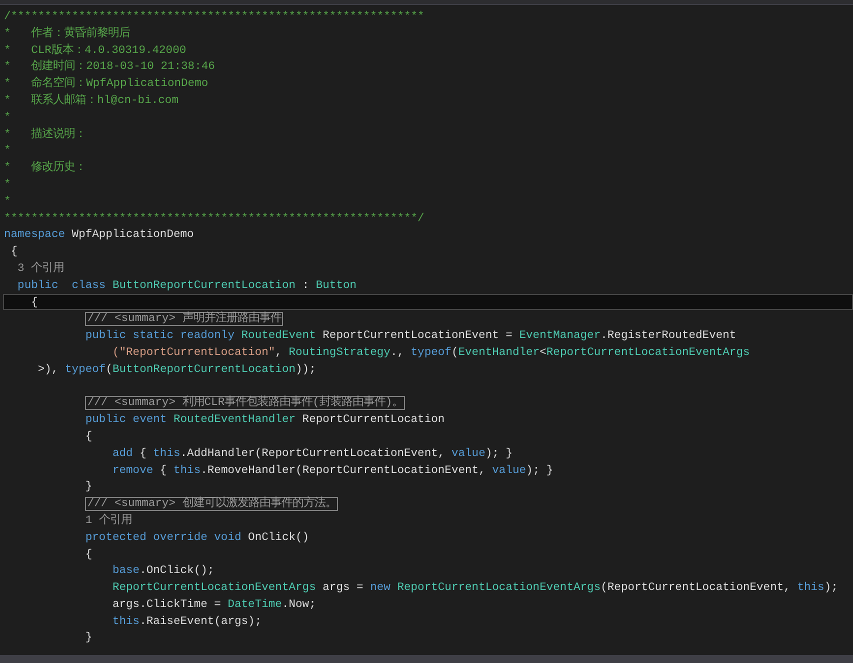  Describe the element at coordinates (214, 17) in the screenshot. I see `comment-line: /*************************************************************` at that location.